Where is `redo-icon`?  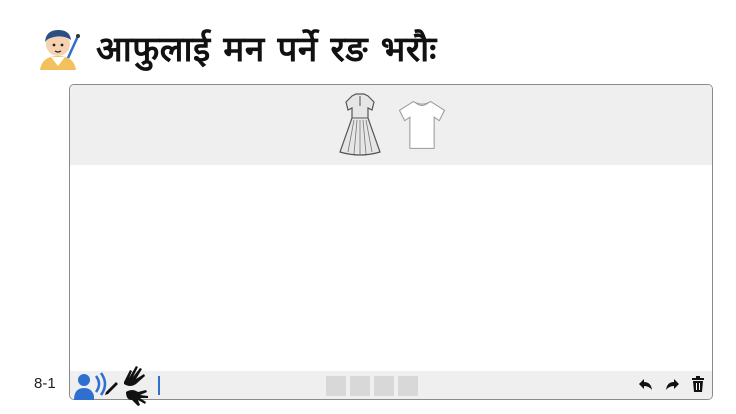 redo-icon is located at coordinates (672, 384).